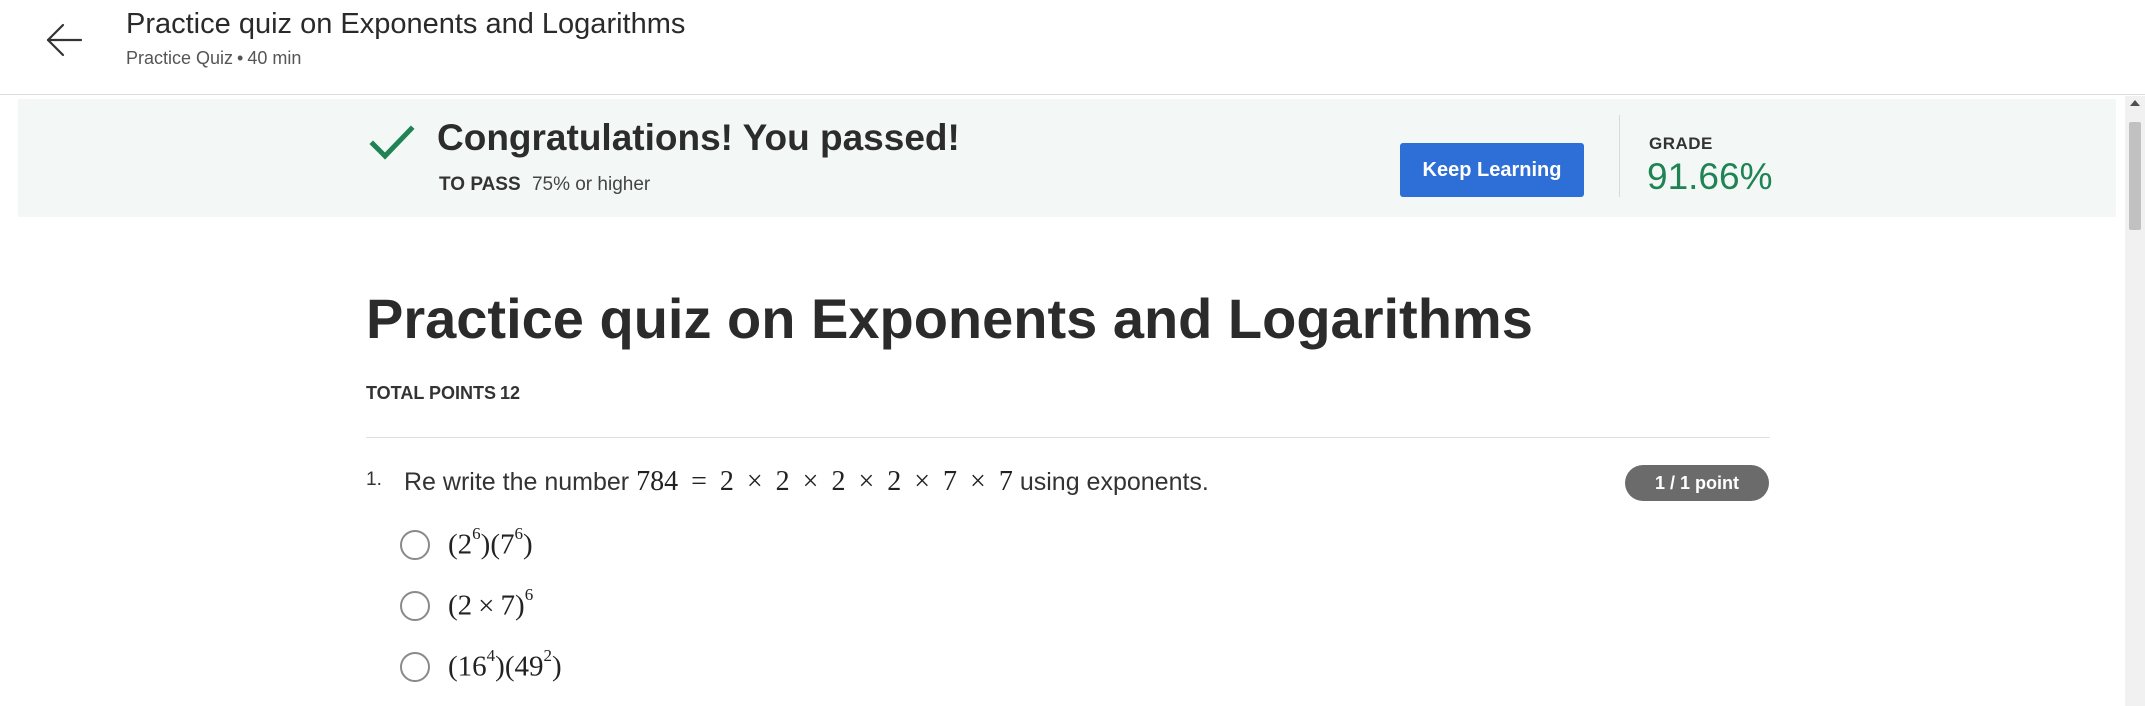 This screenshot has width=2145, height=706. Describe the element at coordinates (1068, 437) in the screenshot. I see `section-divider` at that location.